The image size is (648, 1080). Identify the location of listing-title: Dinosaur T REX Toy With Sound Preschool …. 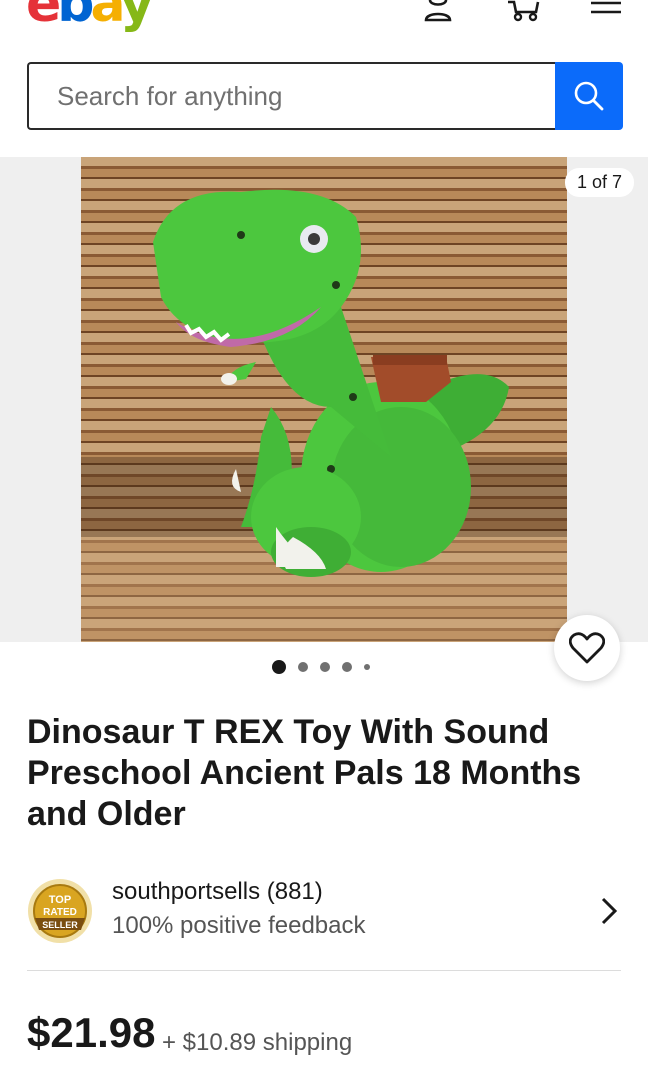
(304, 773).